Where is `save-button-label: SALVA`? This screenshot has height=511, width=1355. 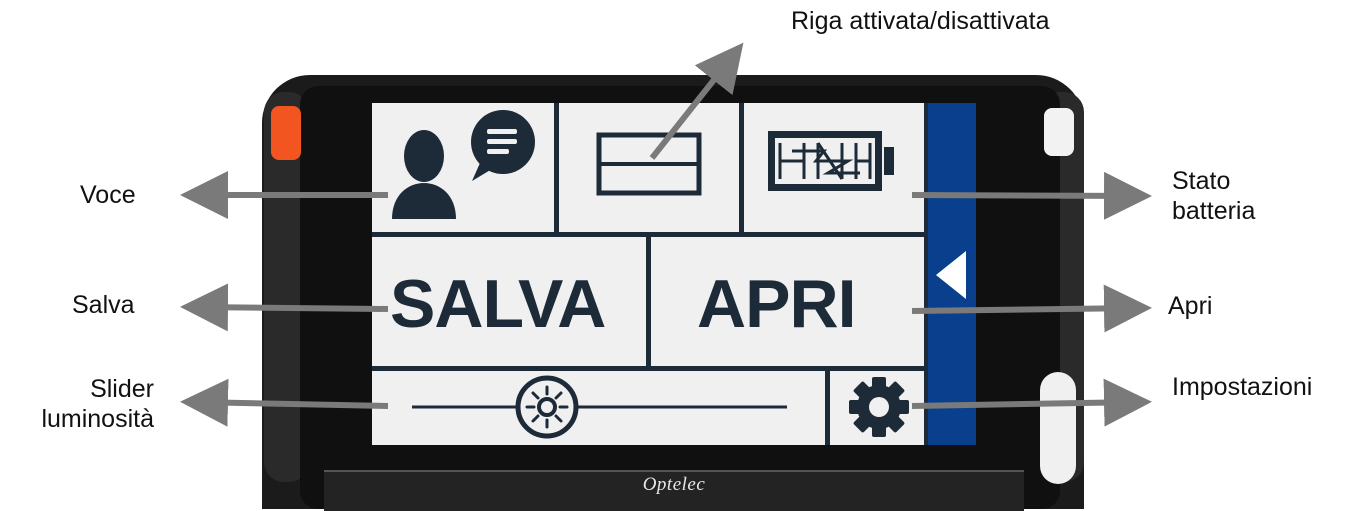
save-button-label: SALVA is located at coordinates (498, 304).